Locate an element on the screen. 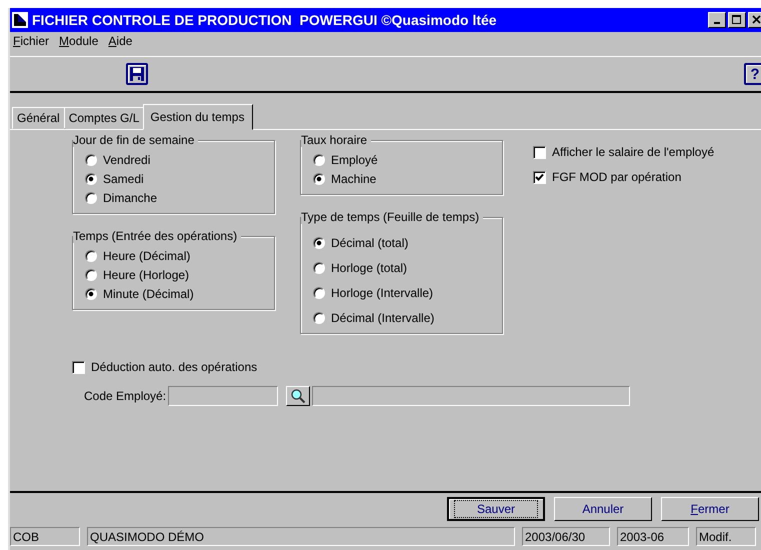  status-cell: 2003/06/30 is located at coordinates (566, 536).